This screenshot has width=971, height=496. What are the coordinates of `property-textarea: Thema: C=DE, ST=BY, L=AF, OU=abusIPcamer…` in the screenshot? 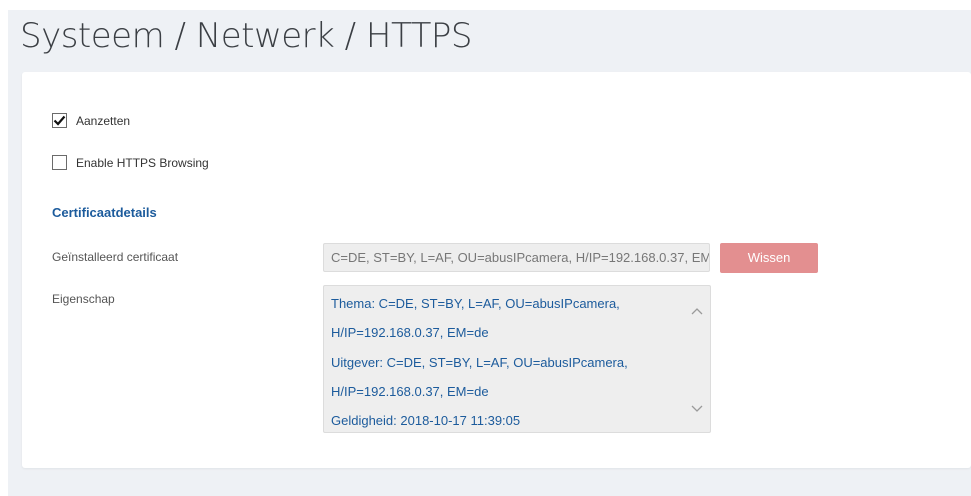 It's located at (517, 359).